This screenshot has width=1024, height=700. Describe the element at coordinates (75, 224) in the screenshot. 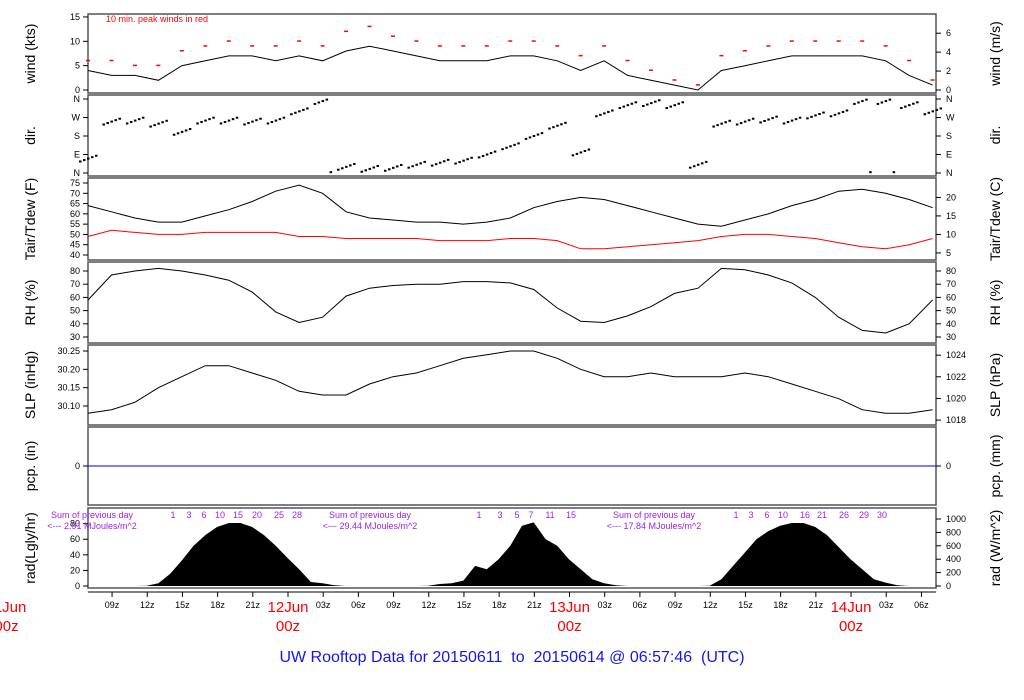

I see `temp-tick-label: 55` at that location.